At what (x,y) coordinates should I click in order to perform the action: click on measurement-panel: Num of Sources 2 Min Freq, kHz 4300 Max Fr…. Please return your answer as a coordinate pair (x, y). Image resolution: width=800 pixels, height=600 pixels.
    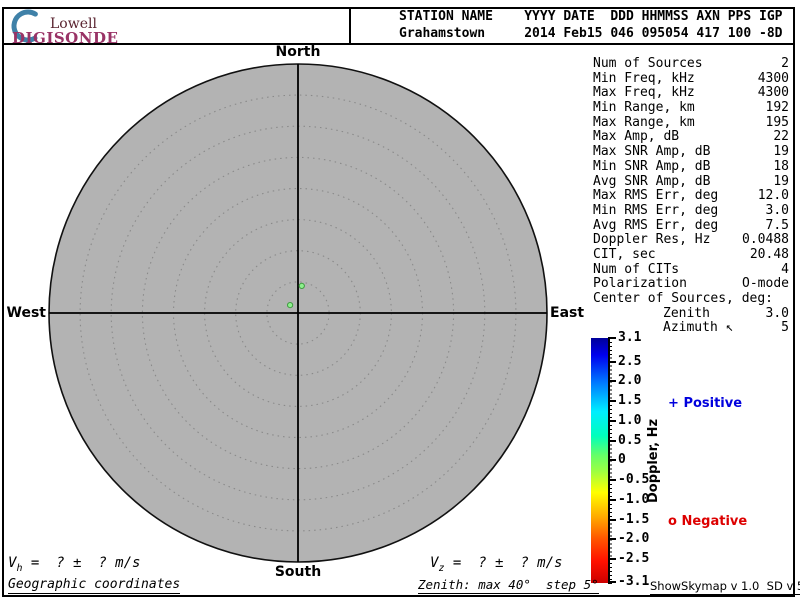
    Looking at the image, I should click on (691, 196).